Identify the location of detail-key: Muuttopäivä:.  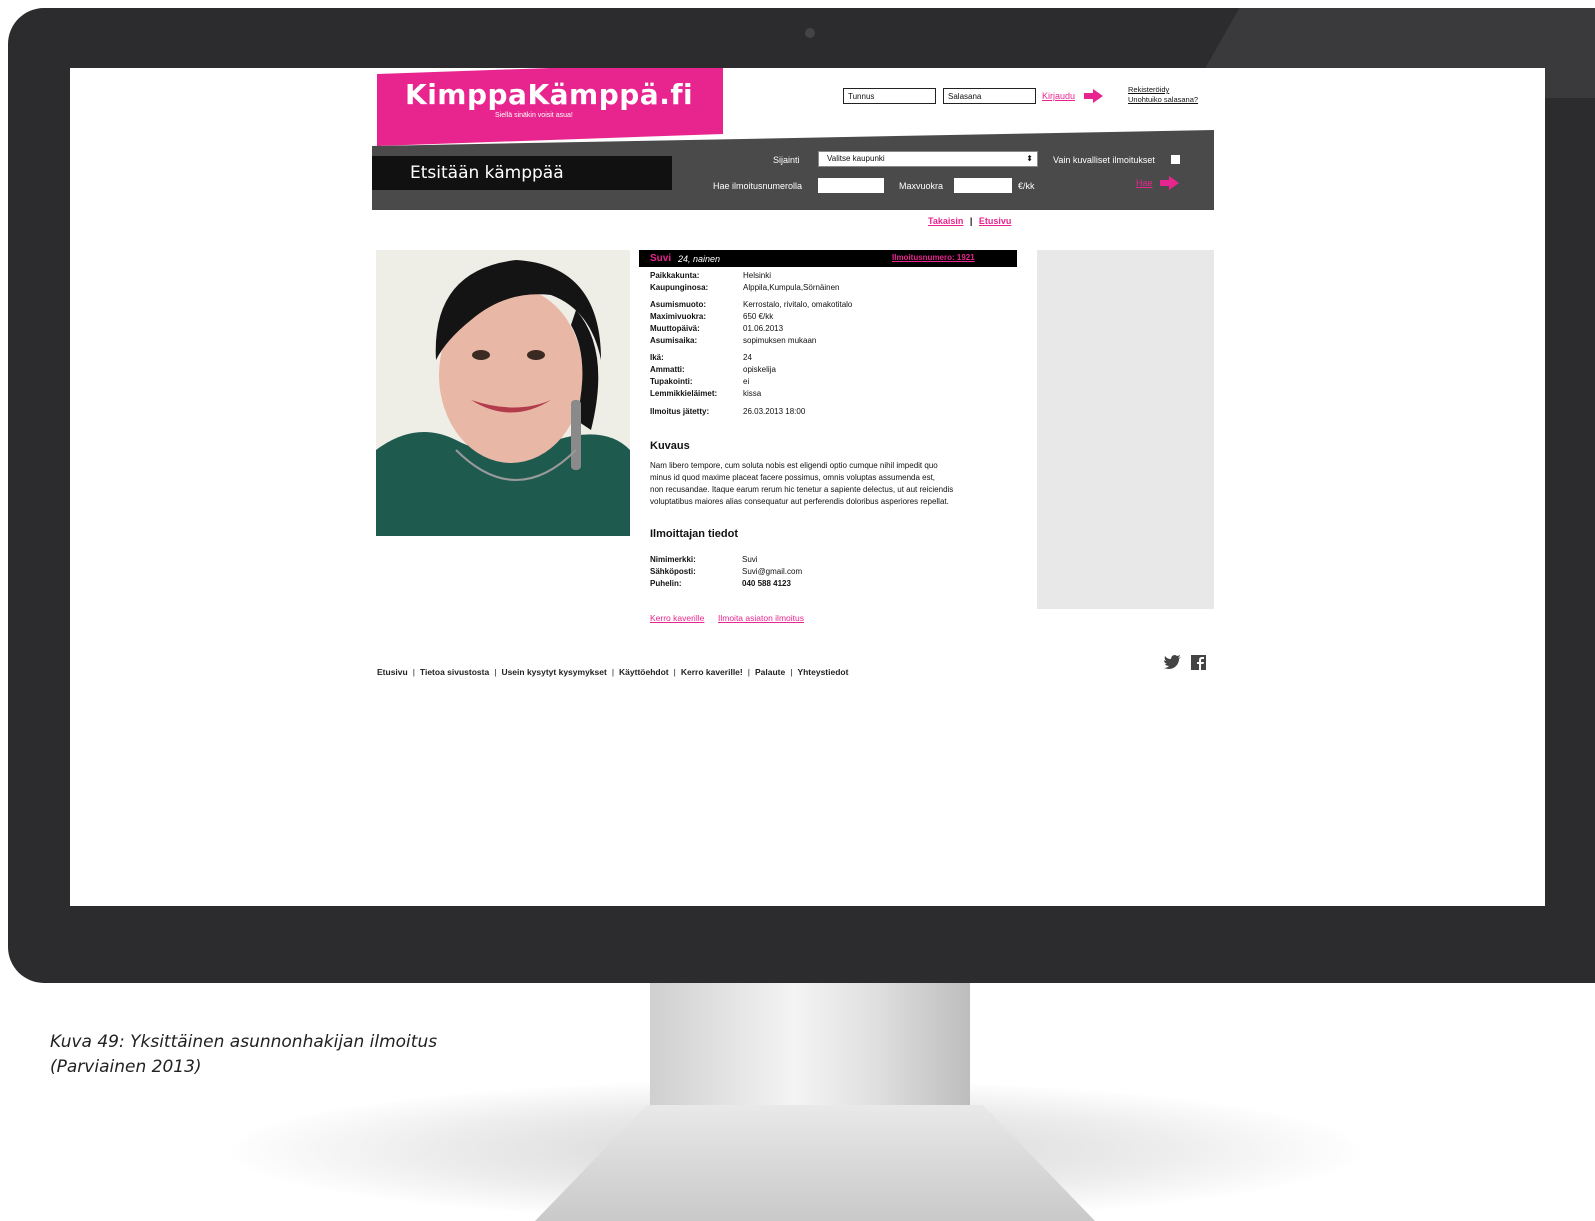
(675, 328).